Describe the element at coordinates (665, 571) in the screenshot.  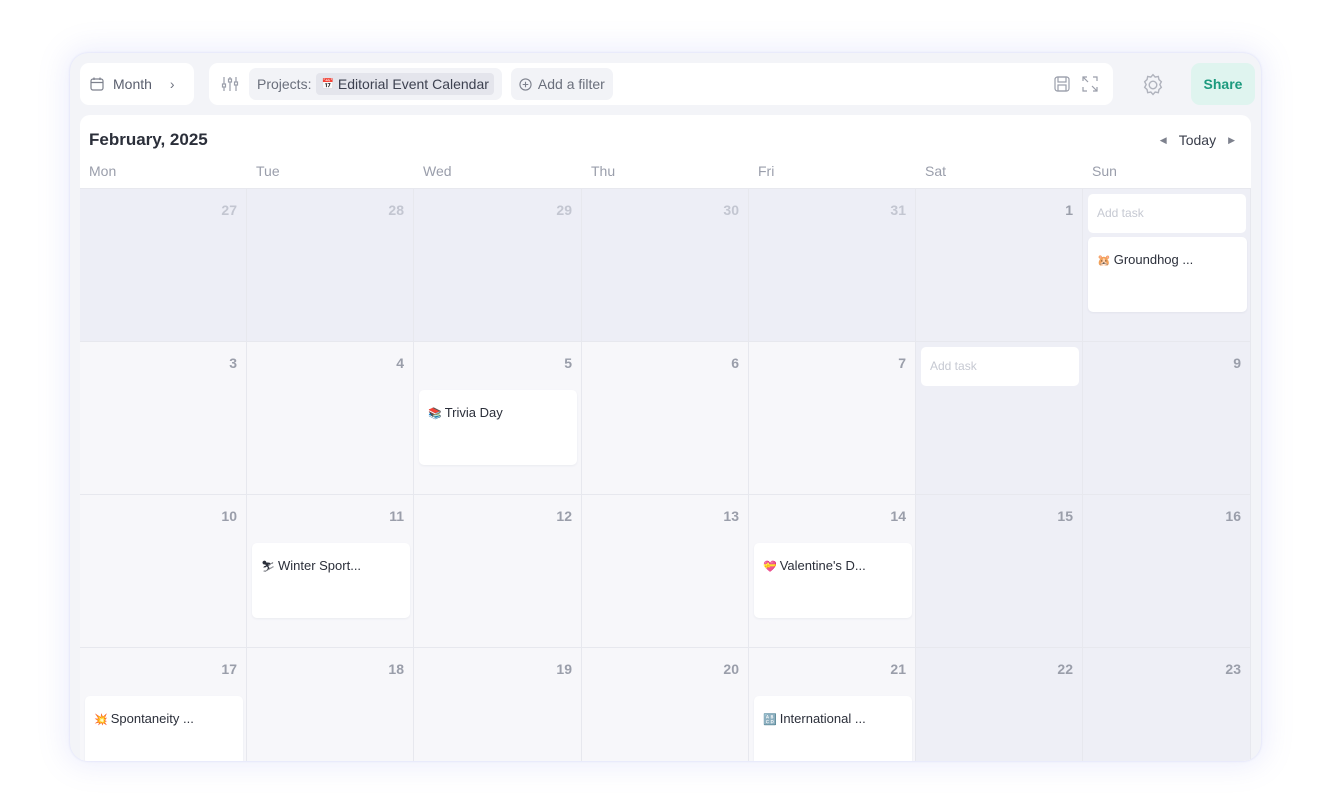
I see `day-cell: 13` at that location.